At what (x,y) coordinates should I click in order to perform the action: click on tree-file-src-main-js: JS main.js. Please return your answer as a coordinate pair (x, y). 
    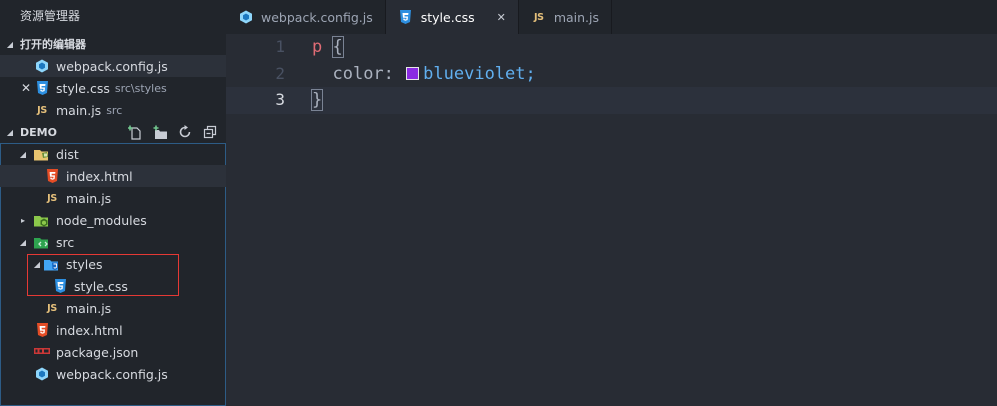
    Looking at the image, I should click on (113, 308).